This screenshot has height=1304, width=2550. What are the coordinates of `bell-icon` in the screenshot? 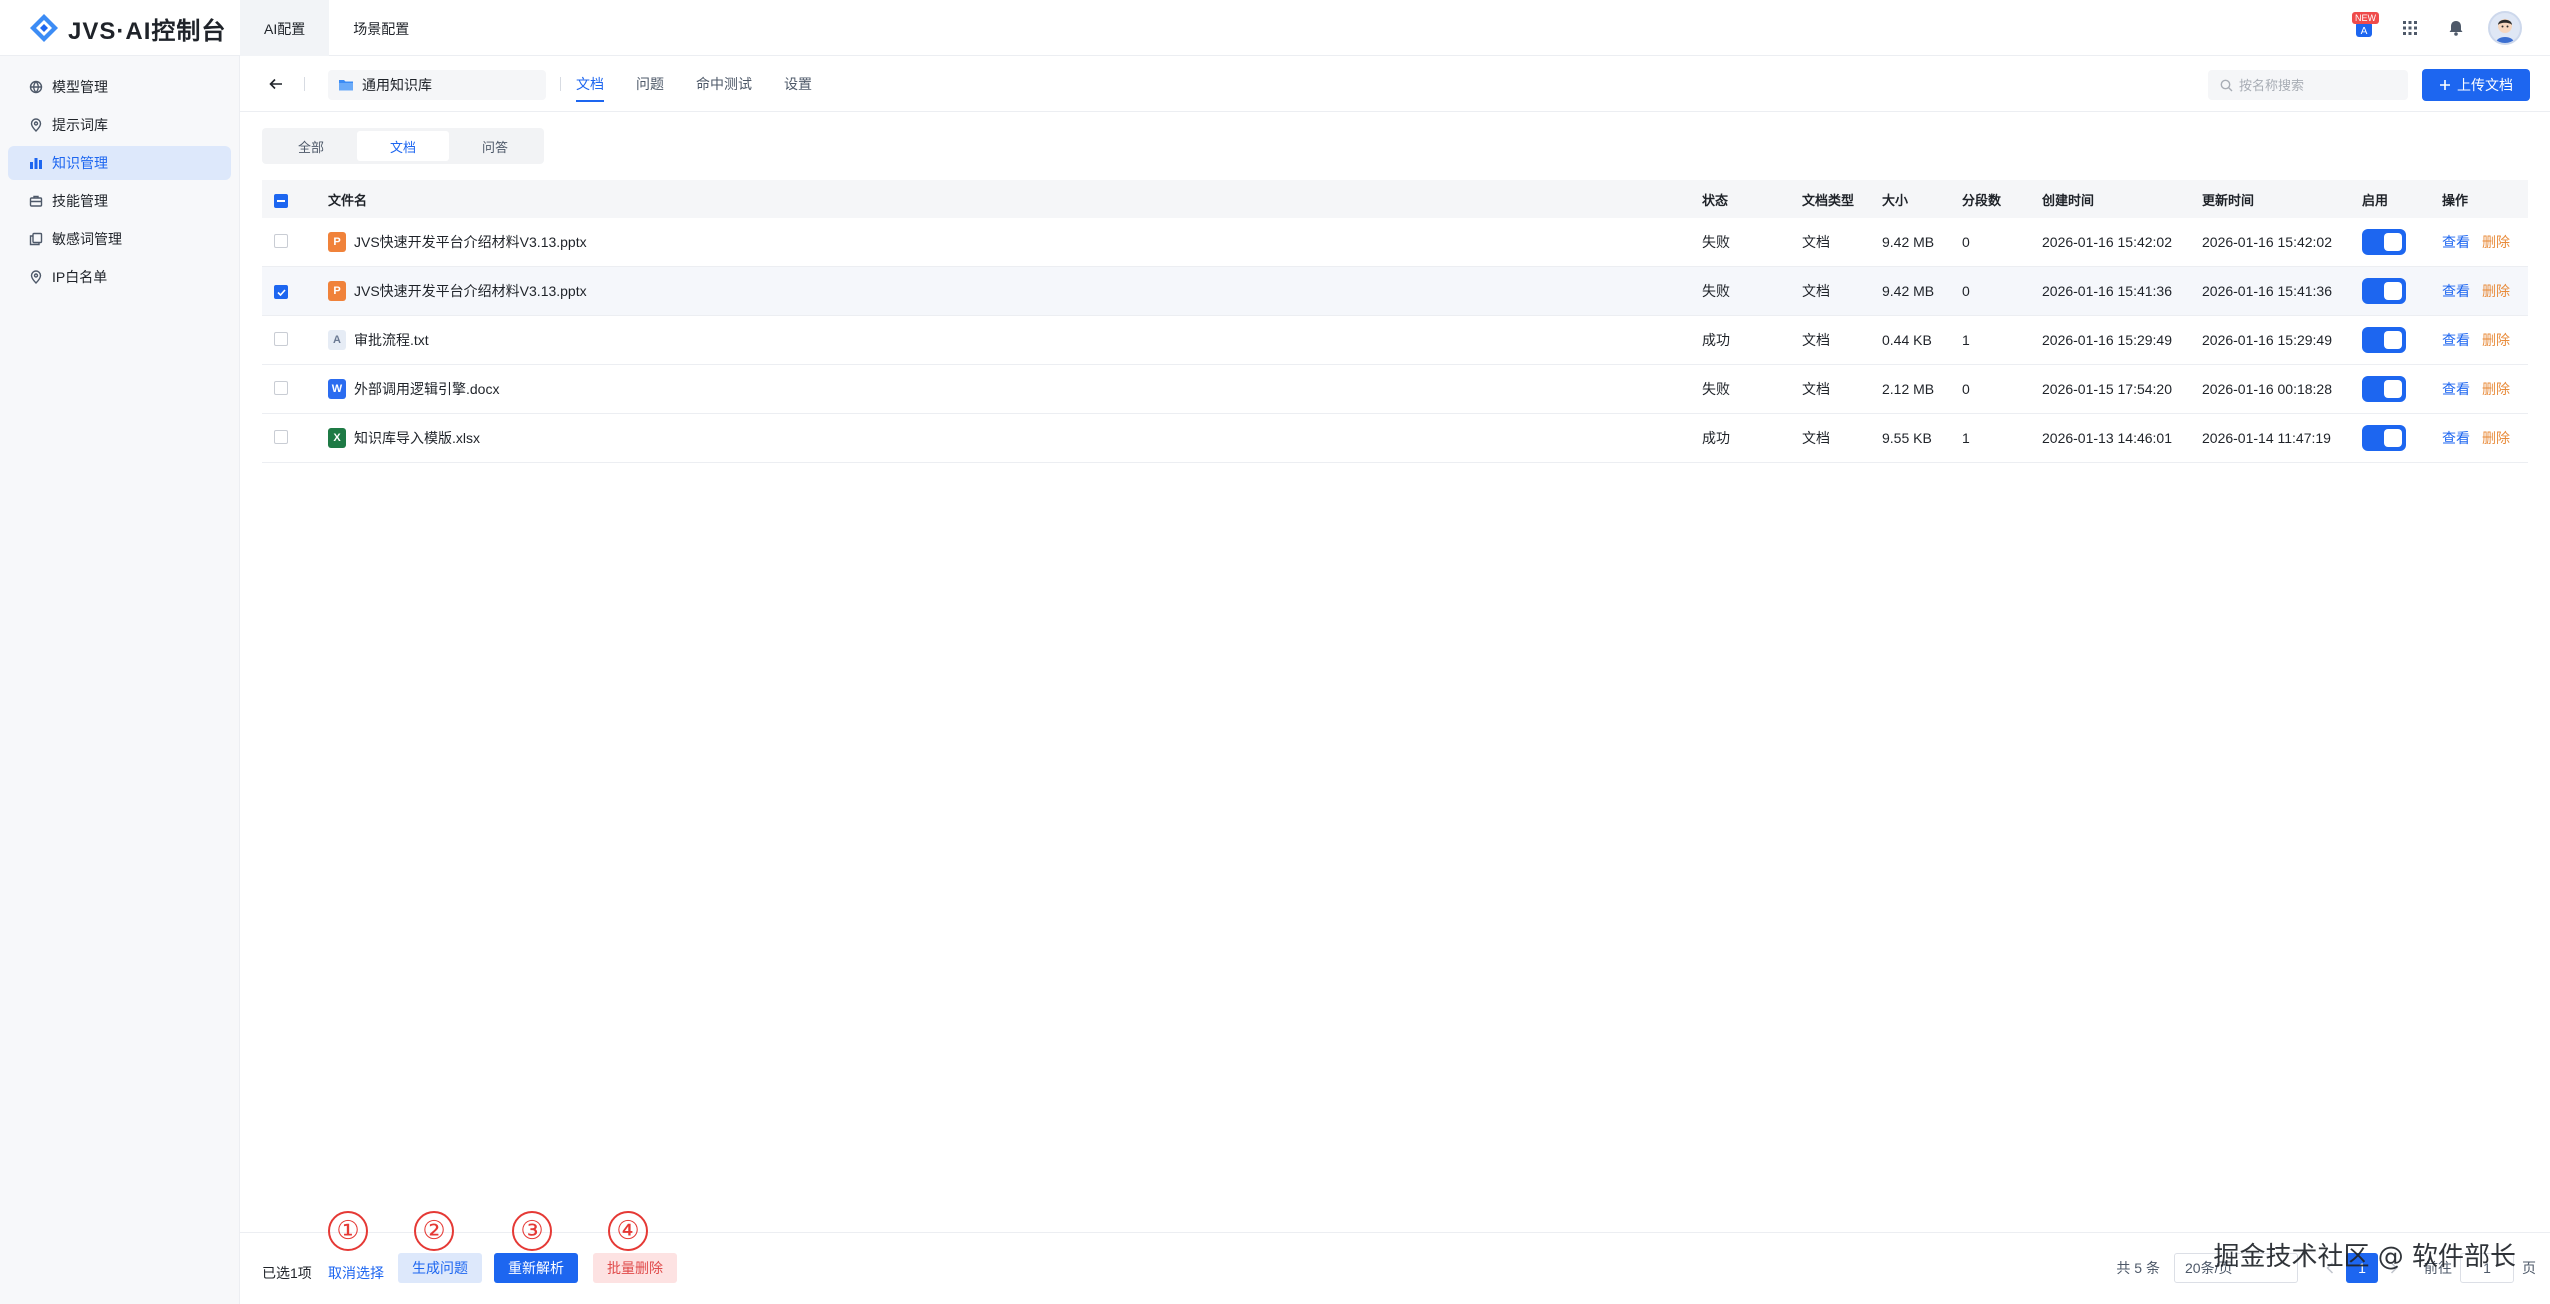 It's located at (2456, 28).